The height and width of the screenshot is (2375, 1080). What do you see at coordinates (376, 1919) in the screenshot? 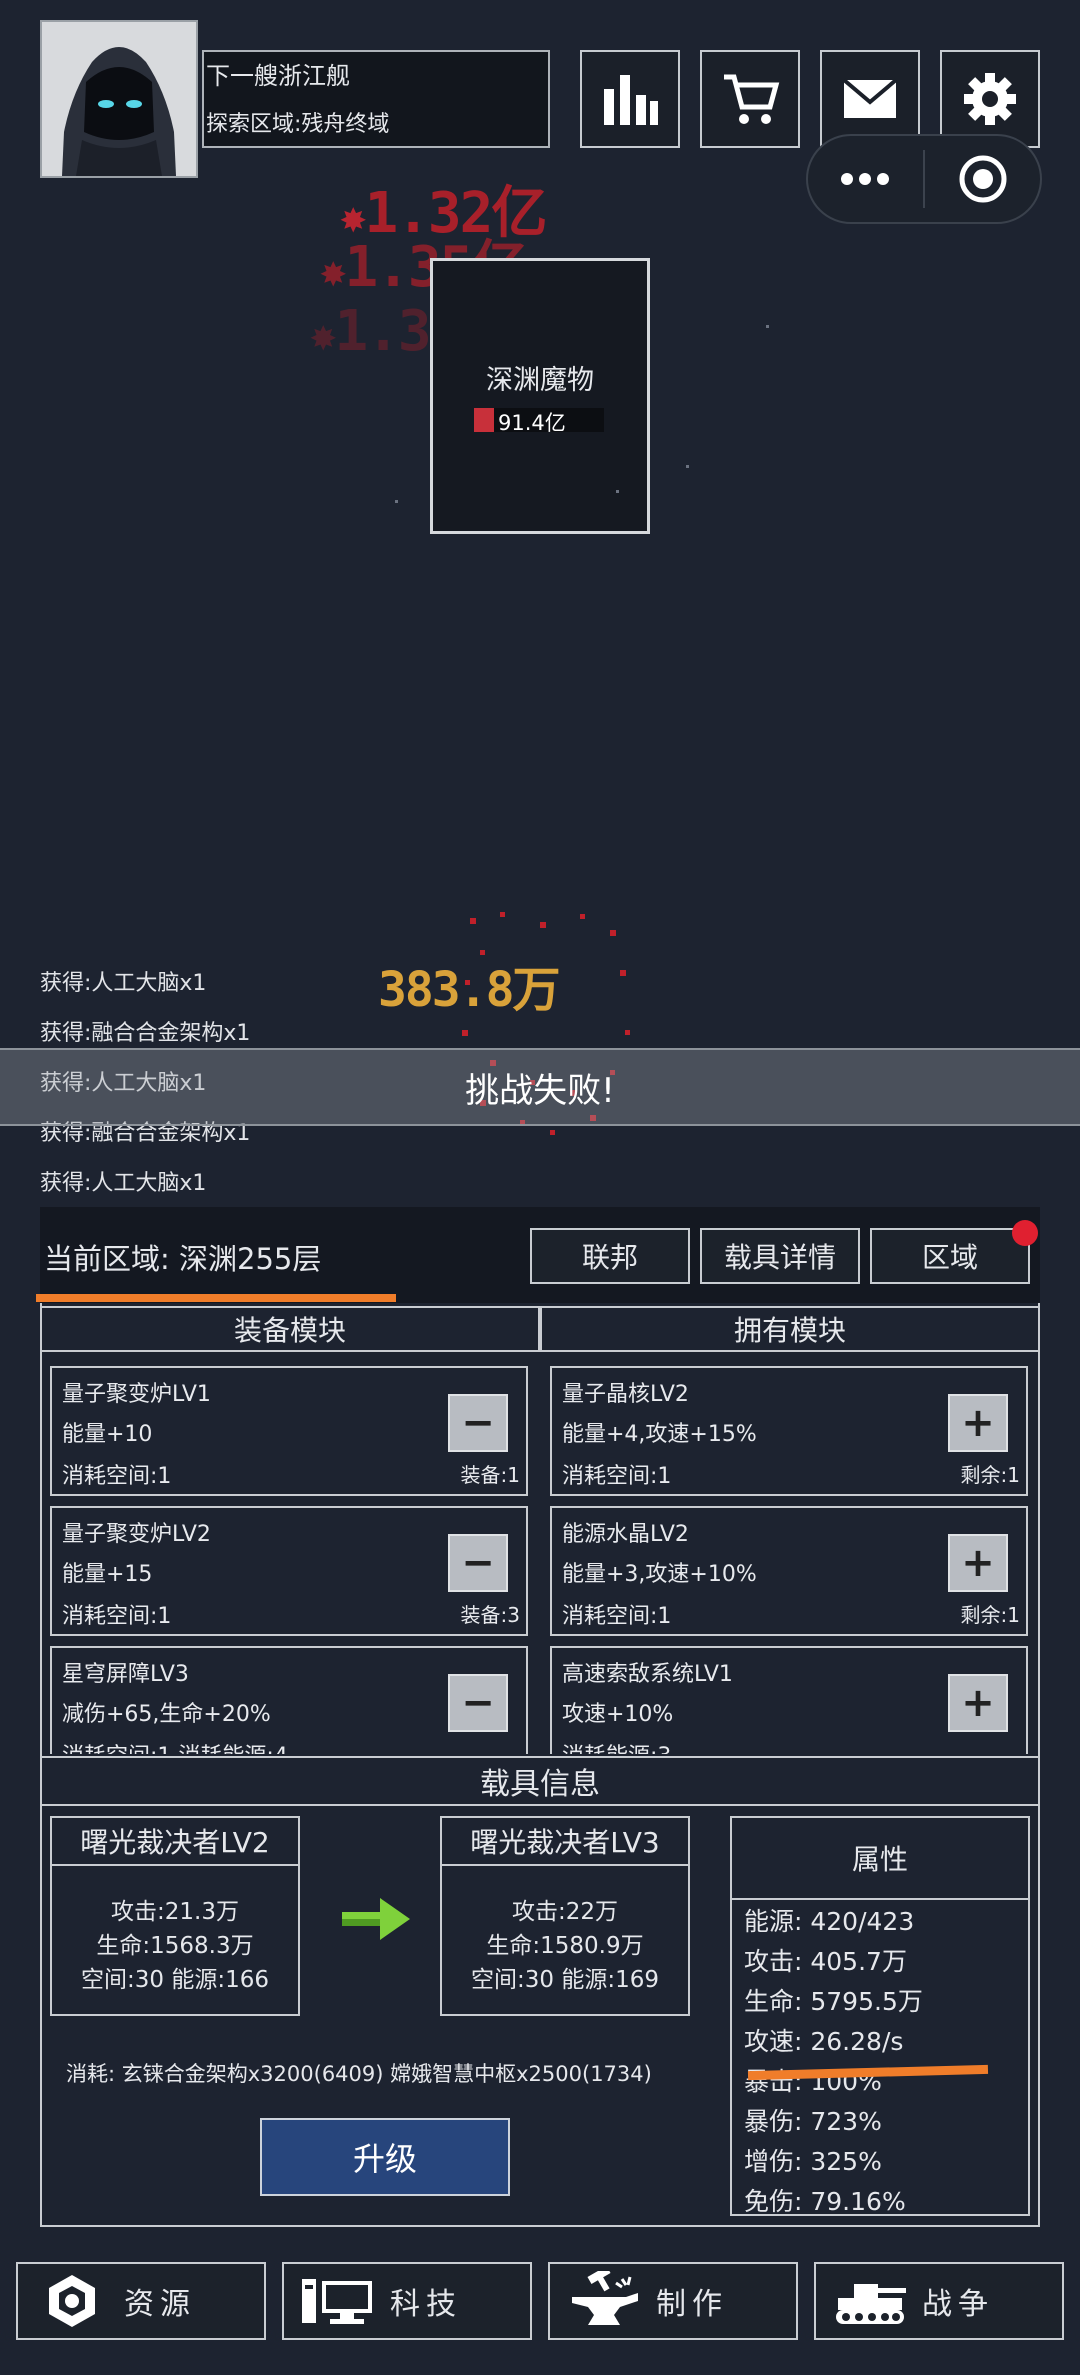
I see `green-arrow-icon` at bounding box center [376, 1919].